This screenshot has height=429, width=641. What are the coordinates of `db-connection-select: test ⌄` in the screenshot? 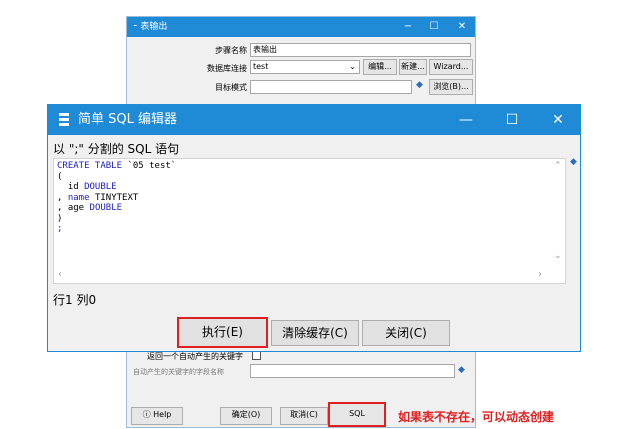 It's located at (305, 67).